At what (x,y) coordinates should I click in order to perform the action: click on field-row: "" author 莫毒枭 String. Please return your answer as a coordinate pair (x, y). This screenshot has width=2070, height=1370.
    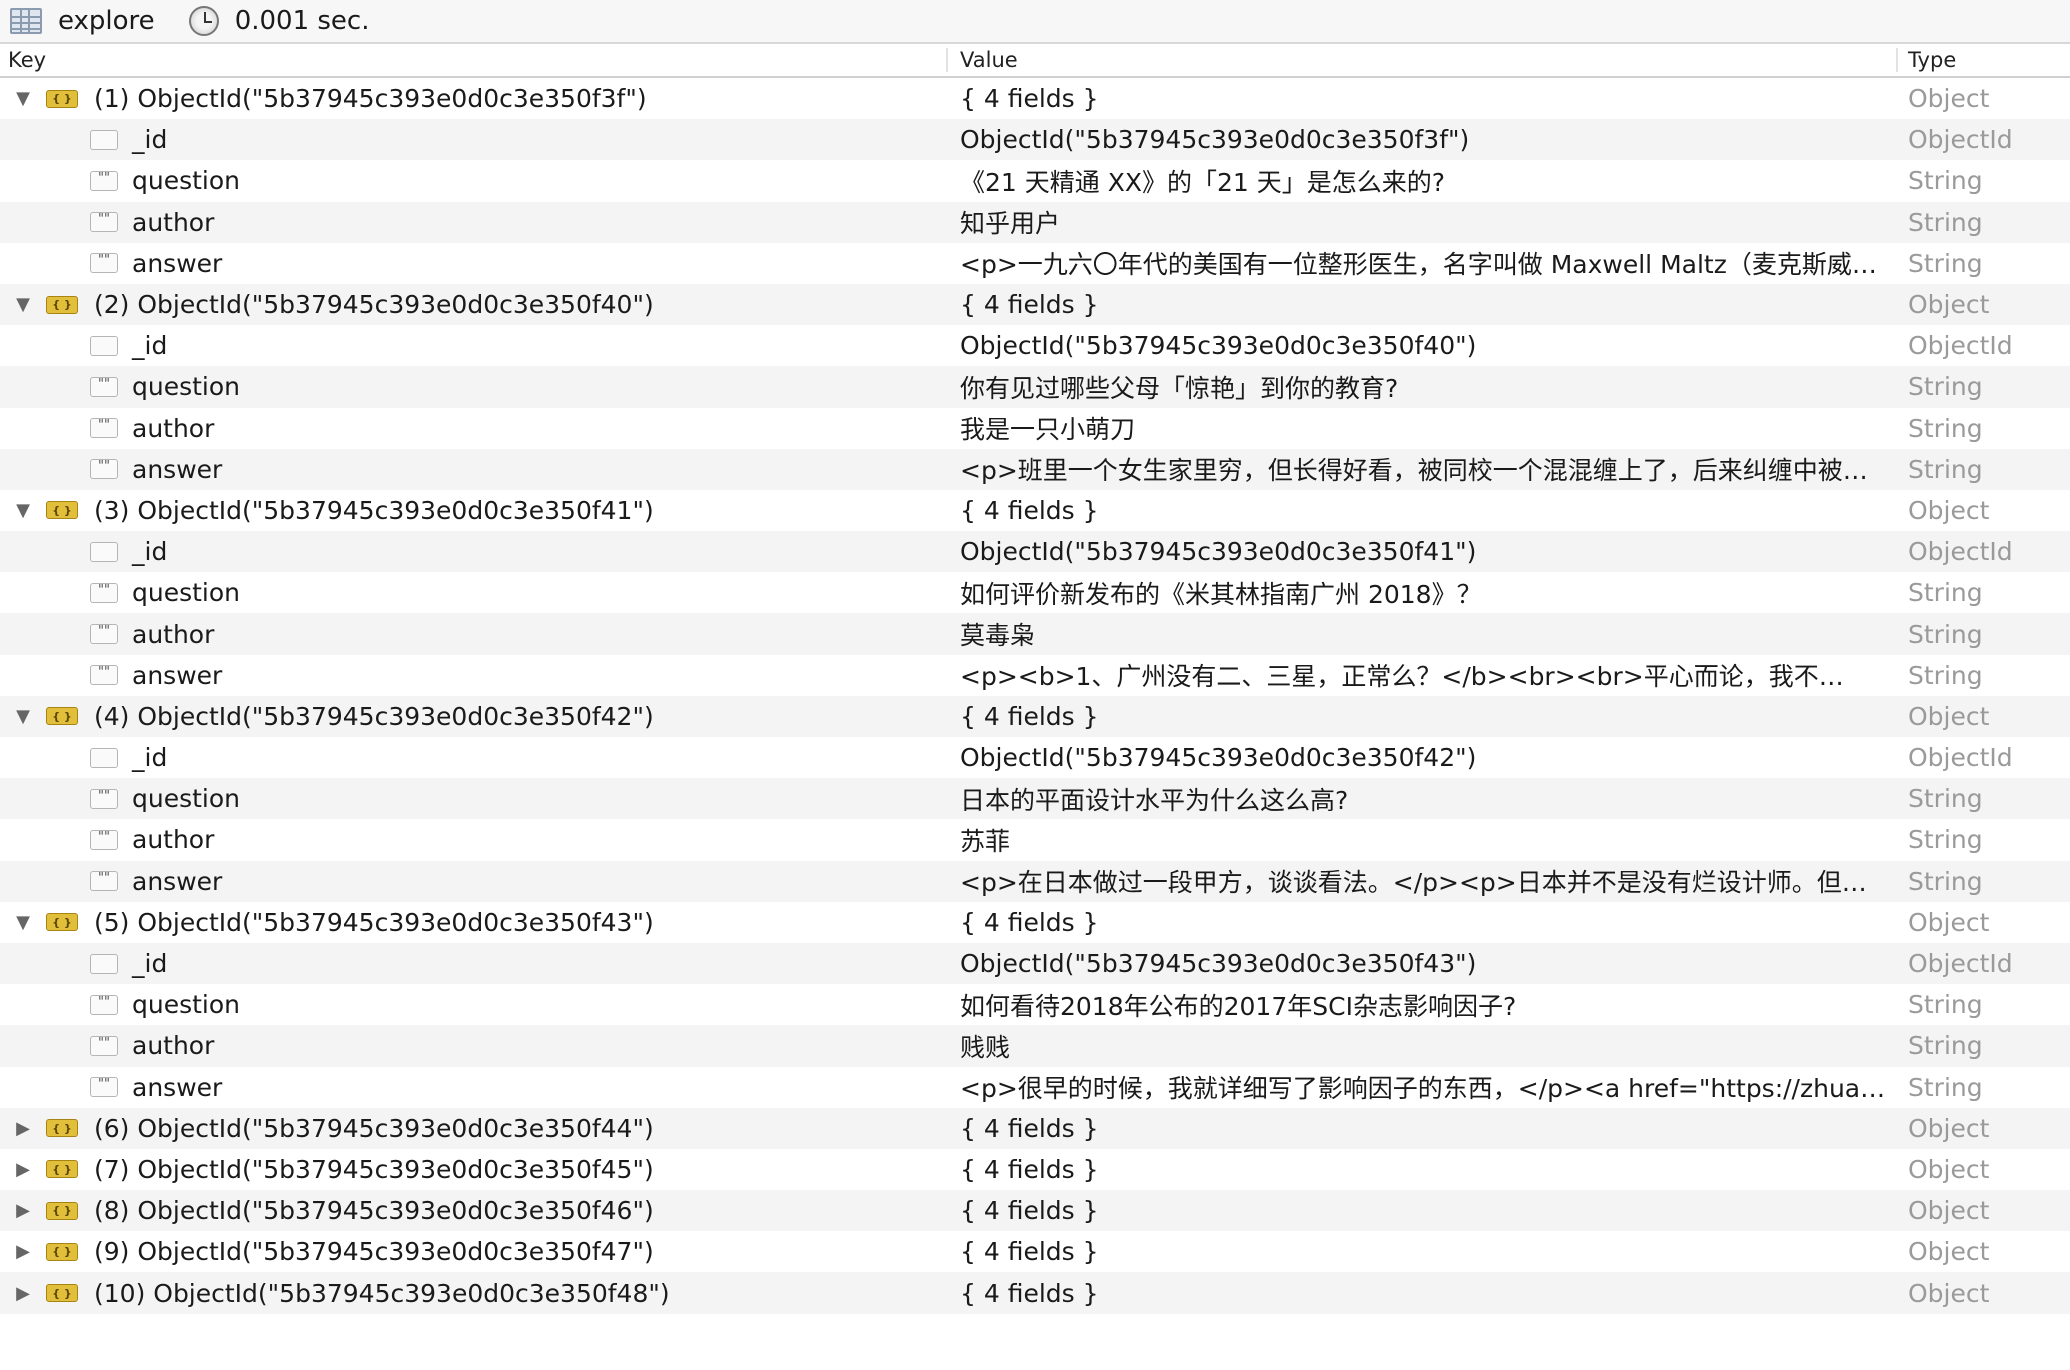
    Looking at the image, I should click on (1035, 634).